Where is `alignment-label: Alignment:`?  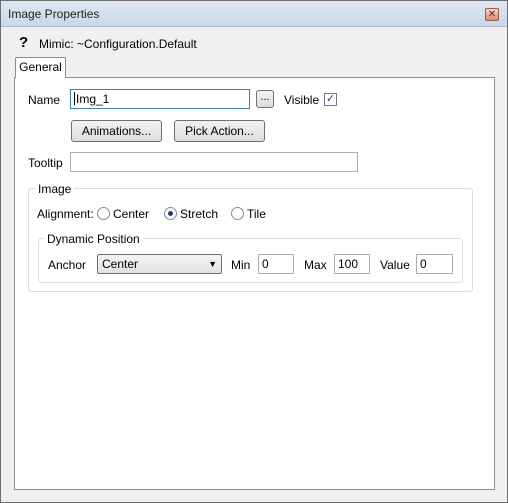 alignment-label: Alignment: is located at coordinates (65, 214).